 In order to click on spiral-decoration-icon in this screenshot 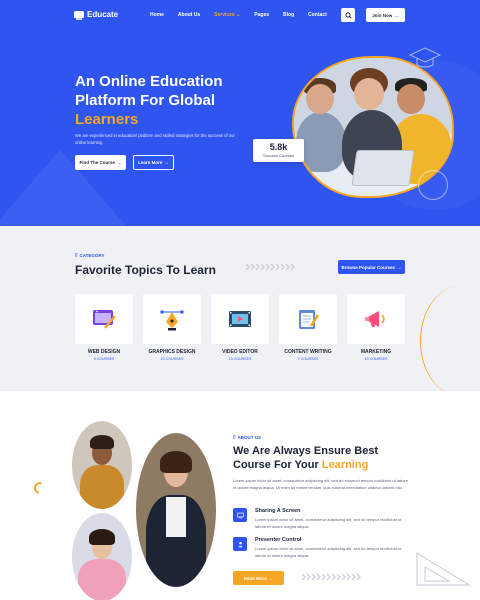, I will do `click(40, 488)`.